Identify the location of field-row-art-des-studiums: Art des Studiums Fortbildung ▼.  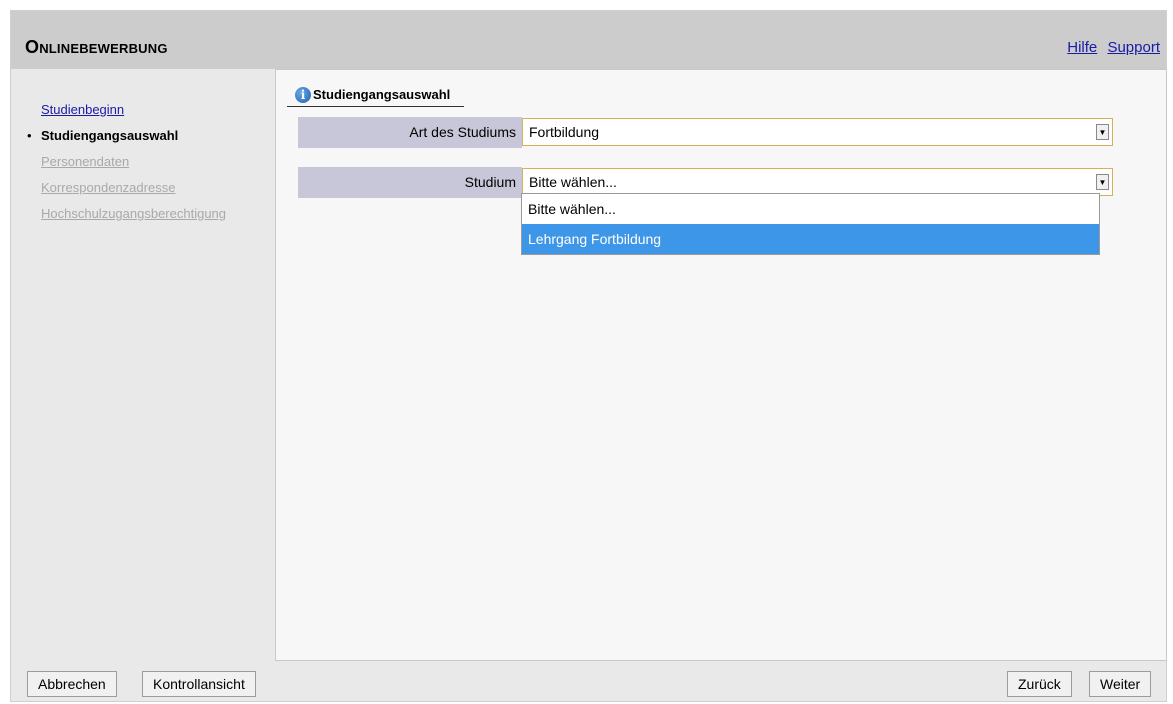
(705, 132).